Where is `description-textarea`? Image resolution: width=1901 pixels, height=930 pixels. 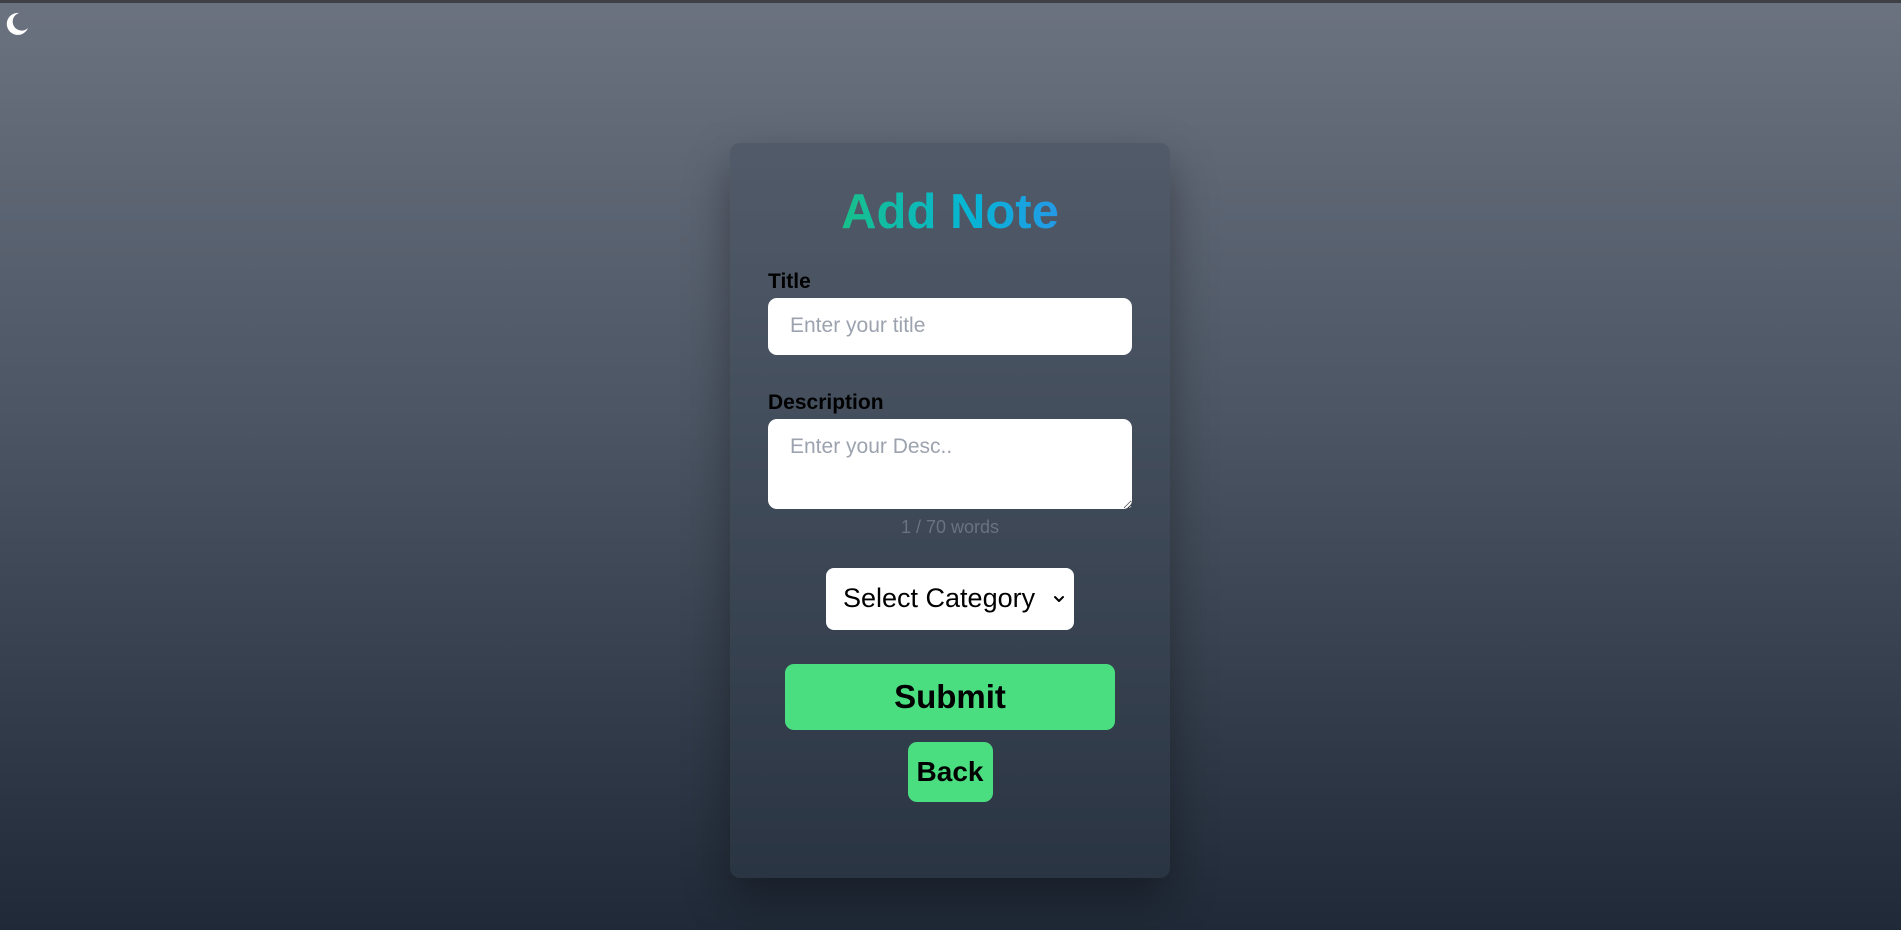 description-textarea is located at coordinates (950, 463).